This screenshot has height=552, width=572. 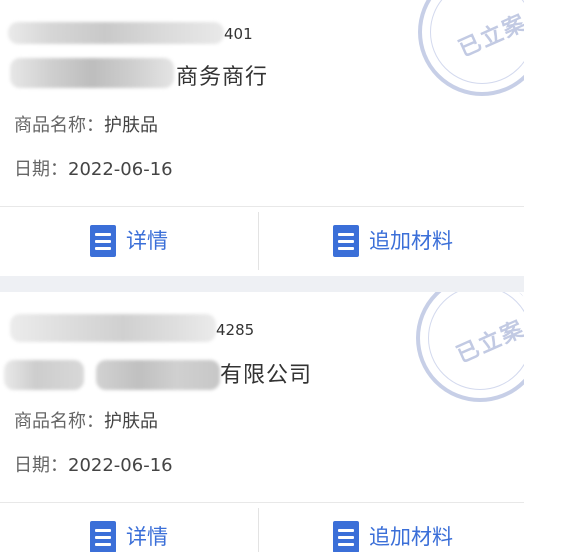 What do you see at coordinates (238, 34) in the screenshot?
I see `case-code-suffix: 401` at bounding box center [238, 34].